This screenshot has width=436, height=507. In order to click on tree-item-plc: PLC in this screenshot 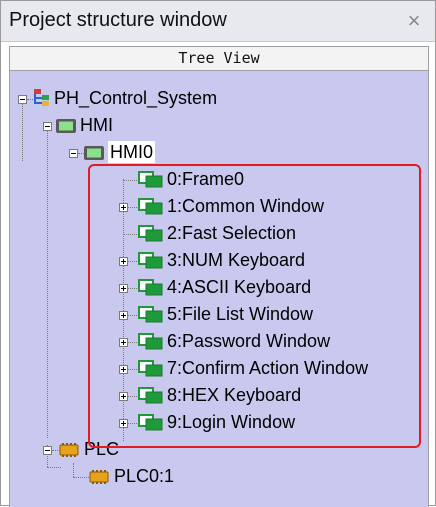, I will do `click(219, 449)`.